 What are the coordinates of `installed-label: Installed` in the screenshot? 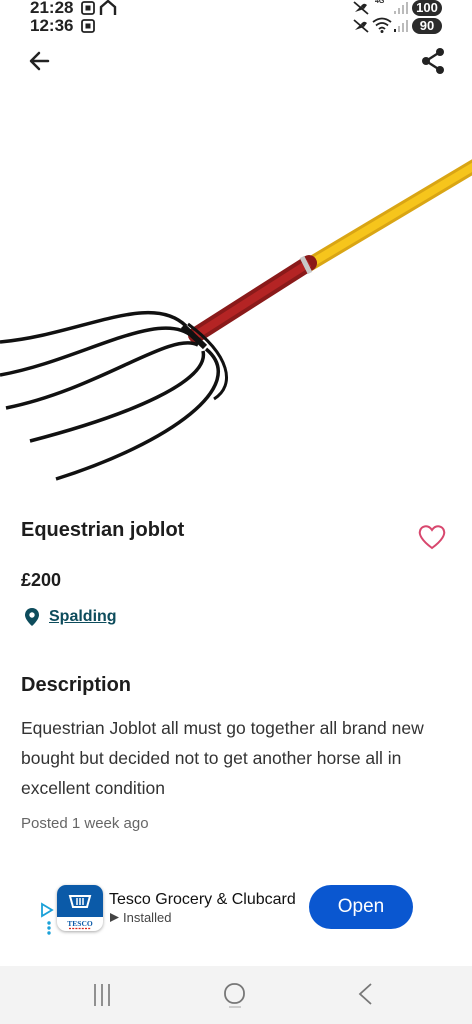 It's located at (147, 917).